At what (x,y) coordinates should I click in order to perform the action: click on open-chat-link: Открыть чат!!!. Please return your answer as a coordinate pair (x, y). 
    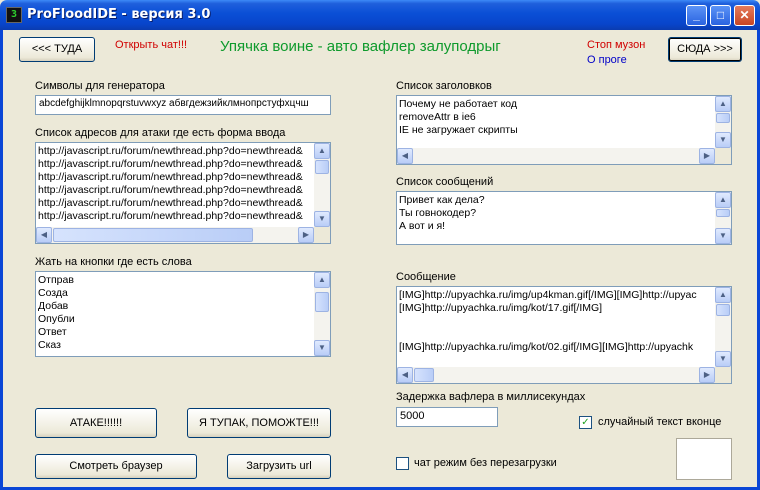
    Looking at the image, I should click on (151, 45).